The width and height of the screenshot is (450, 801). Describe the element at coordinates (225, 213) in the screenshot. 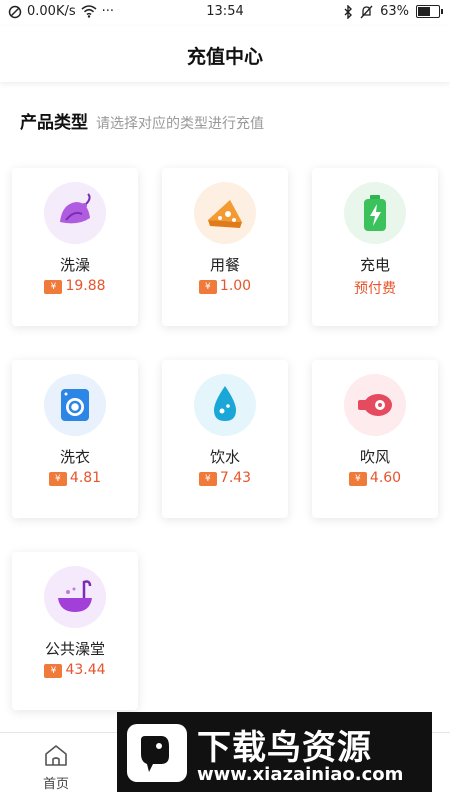

I see `meal-icon` at that location.